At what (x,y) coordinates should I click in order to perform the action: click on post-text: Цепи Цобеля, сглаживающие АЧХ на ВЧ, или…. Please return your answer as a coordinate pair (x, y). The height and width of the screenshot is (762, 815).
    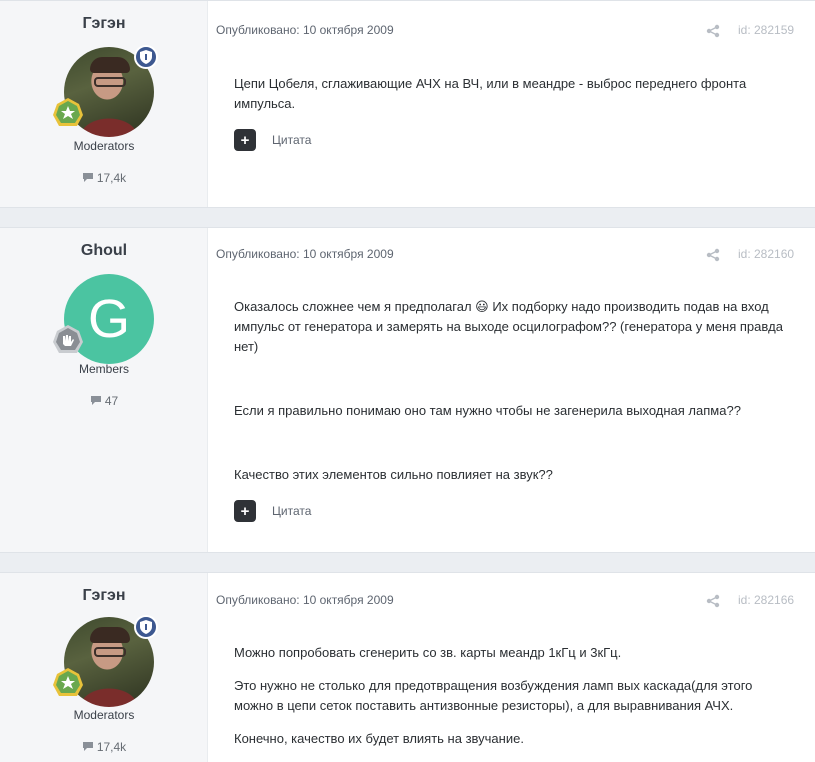
    Looking at the image, I should click on (490, 93).